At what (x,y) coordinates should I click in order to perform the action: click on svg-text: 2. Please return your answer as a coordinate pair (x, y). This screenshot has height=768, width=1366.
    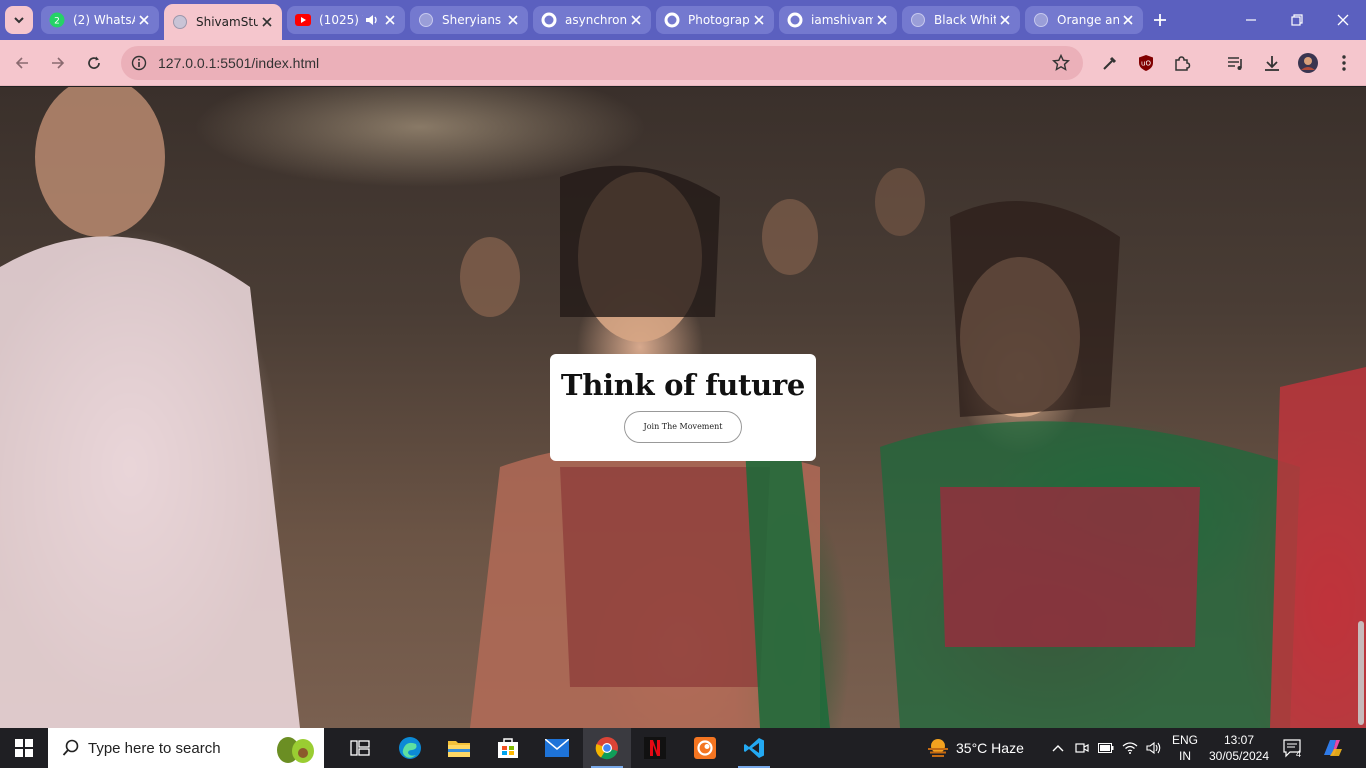
    Looking at the image, I should click on (57, 22).